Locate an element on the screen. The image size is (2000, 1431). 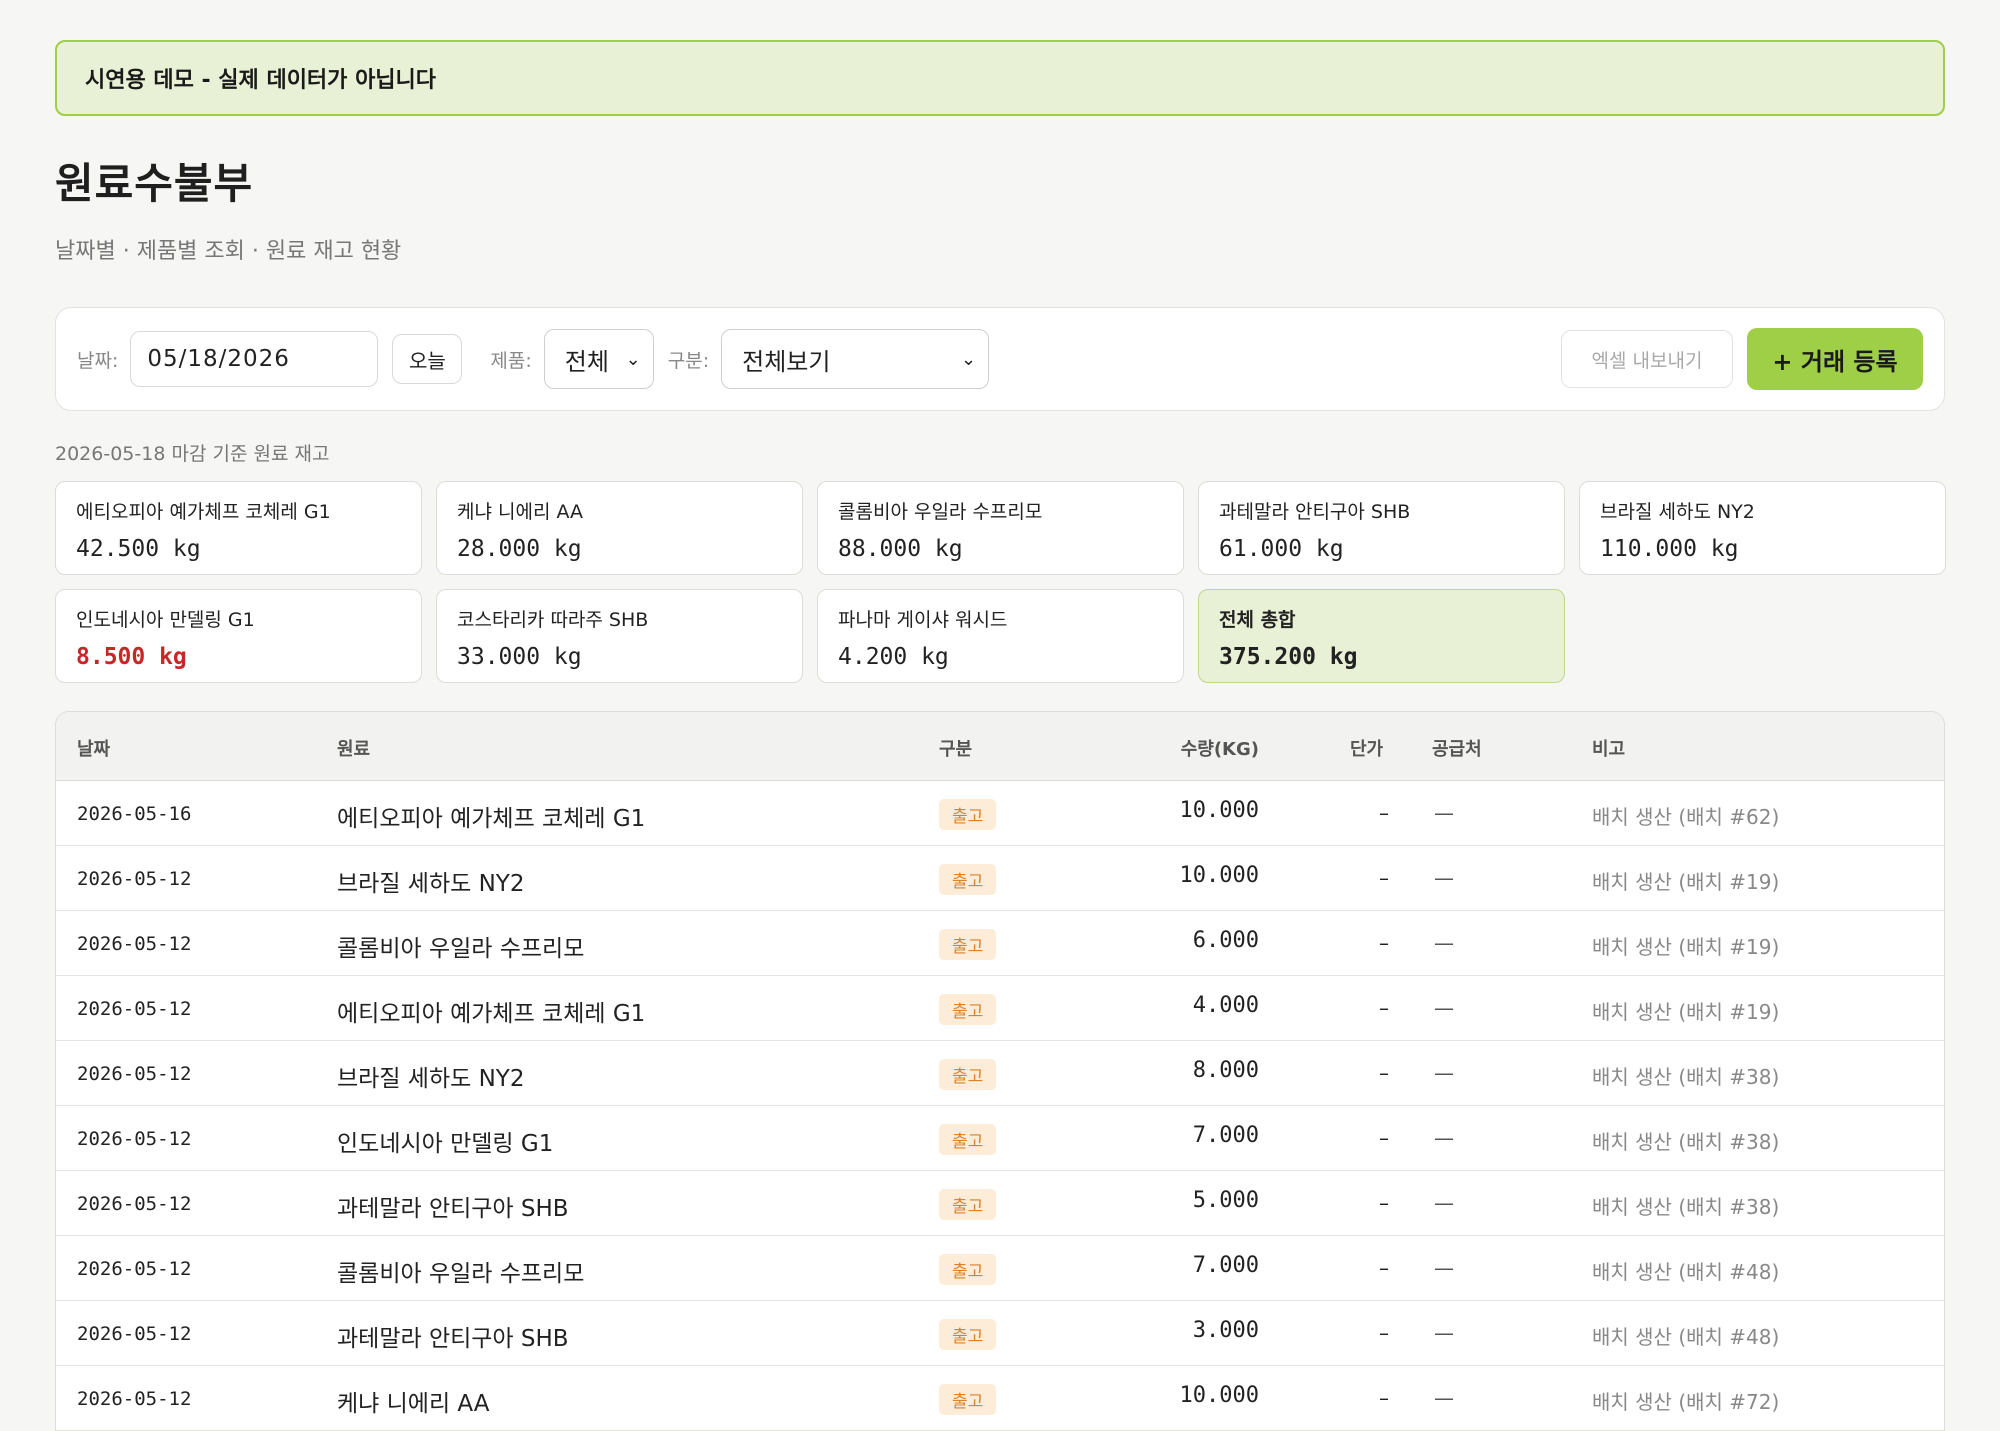
header-price: 단가 is located at coordinates (1366, 748).